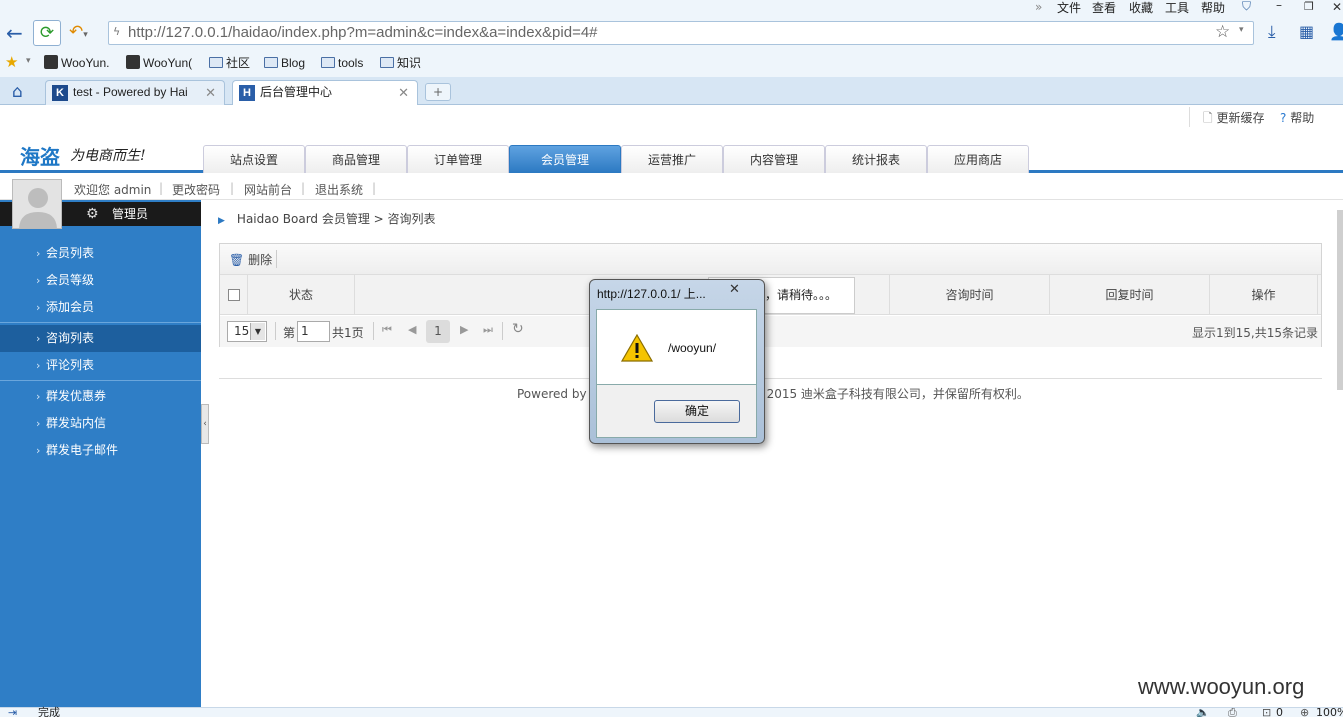 Image resolution: width=1343 pixels, height=717 pixels. I want to click on nav-app-store: 应用商店, so click(978, 159).